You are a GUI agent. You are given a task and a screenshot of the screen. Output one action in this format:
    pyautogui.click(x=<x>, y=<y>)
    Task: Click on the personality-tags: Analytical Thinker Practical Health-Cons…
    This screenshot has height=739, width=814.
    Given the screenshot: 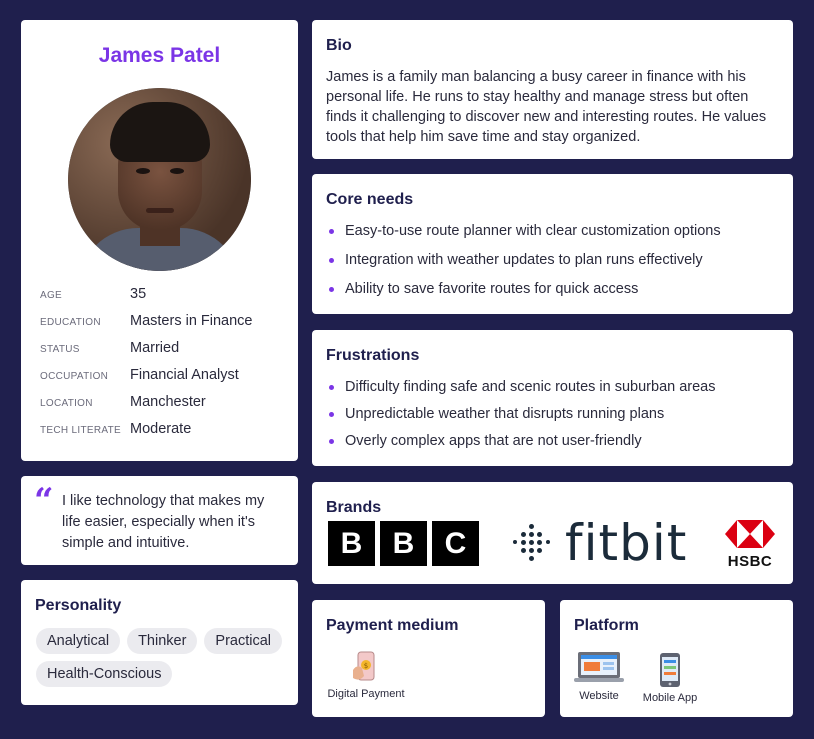 What is the action you would take?
    pyautogui.click(x=163, y=657)
    